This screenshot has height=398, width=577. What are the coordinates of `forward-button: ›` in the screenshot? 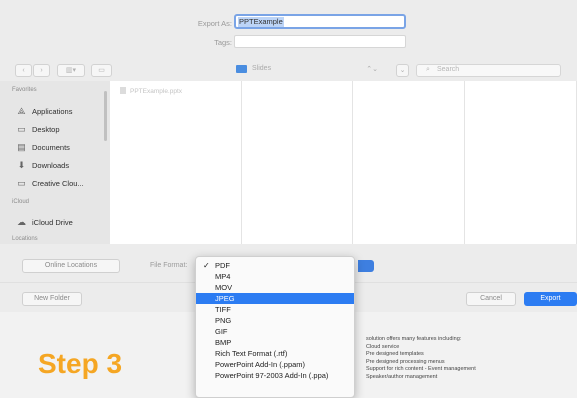 It's located at (41, 70).